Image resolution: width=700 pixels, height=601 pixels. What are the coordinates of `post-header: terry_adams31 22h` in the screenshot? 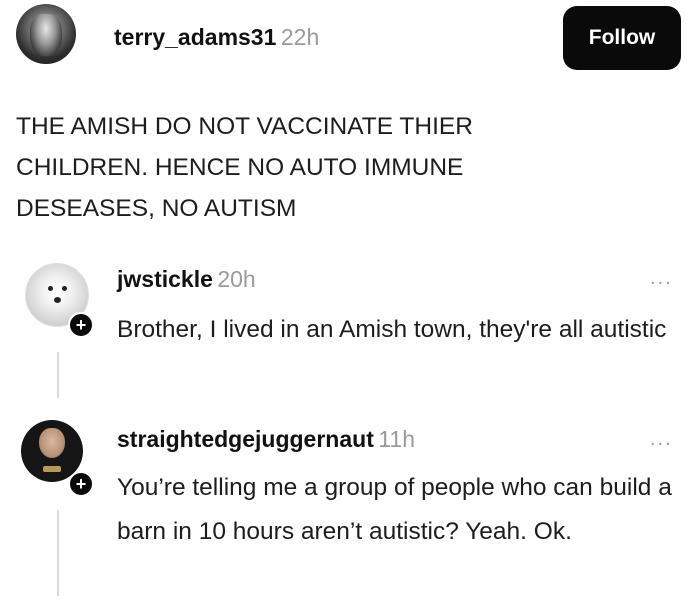 It's located at (216, 37).